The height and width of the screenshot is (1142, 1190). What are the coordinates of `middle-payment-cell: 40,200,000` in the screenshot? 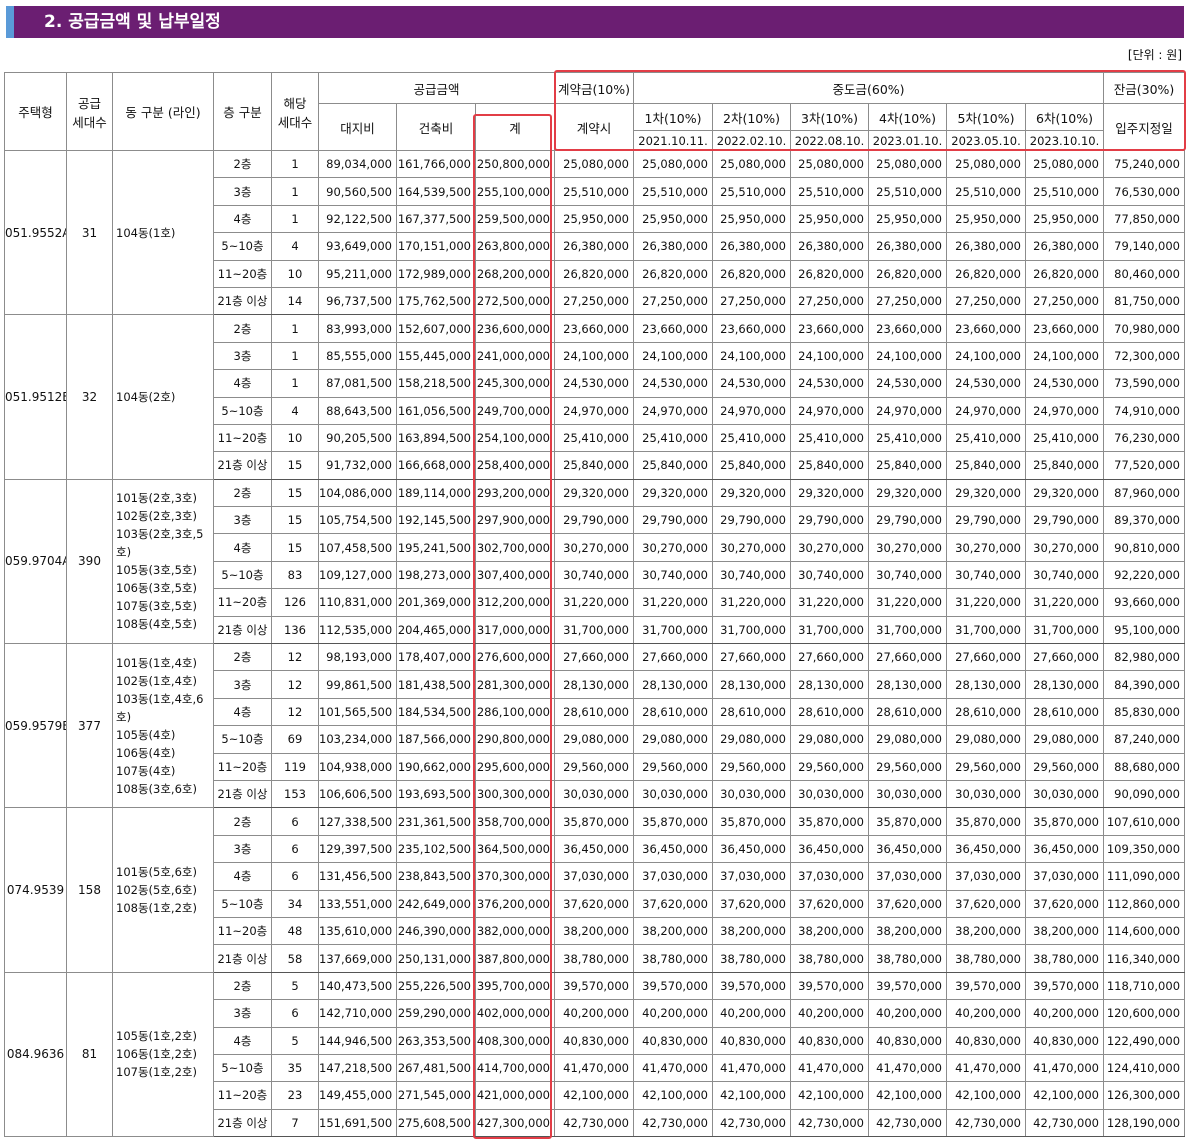 It's located at (907, 1013).